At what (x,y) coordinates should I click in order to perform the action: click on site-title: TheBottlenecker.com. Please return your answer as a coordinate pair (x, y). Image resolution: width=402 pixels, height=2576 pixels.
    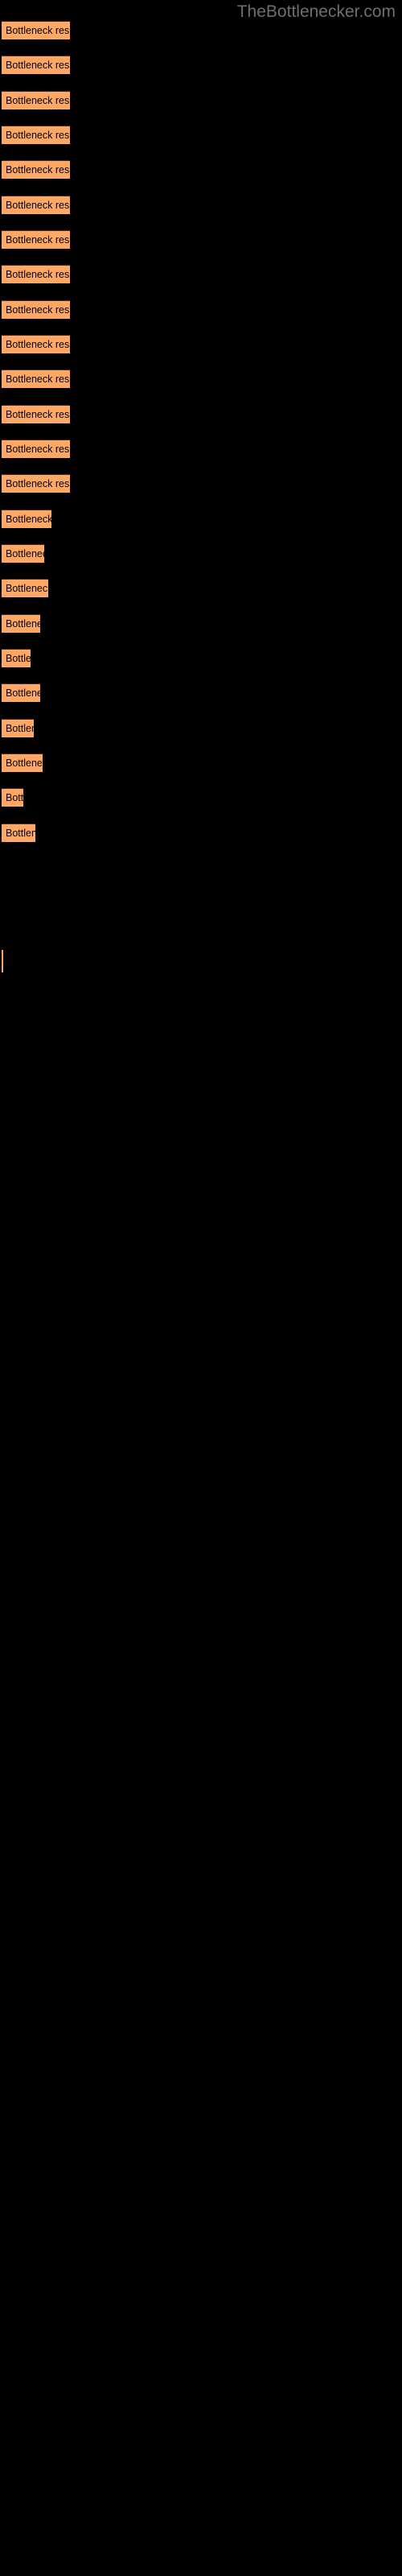
    Looking at the image, I should click on (316, 11).